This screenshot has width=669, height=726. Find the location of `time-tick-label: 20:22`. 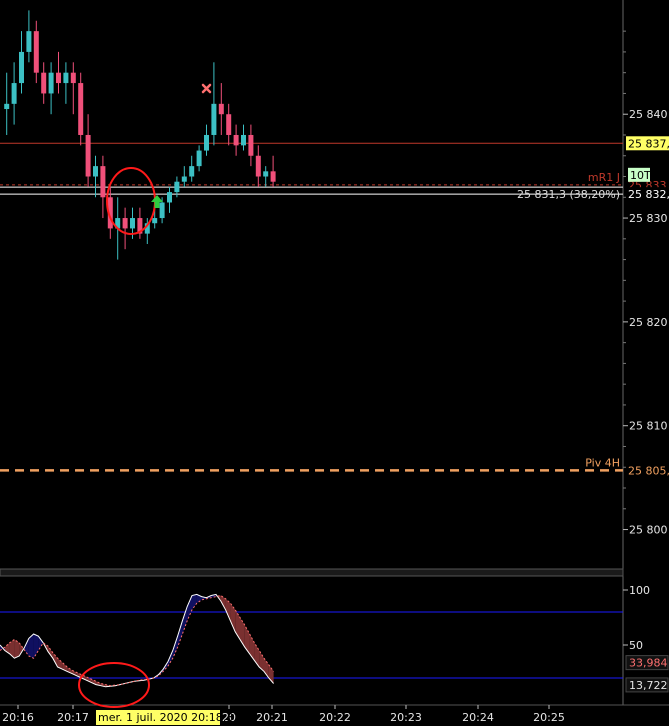

time-tick-label: 20:22 is located at coordinates (335, 717).